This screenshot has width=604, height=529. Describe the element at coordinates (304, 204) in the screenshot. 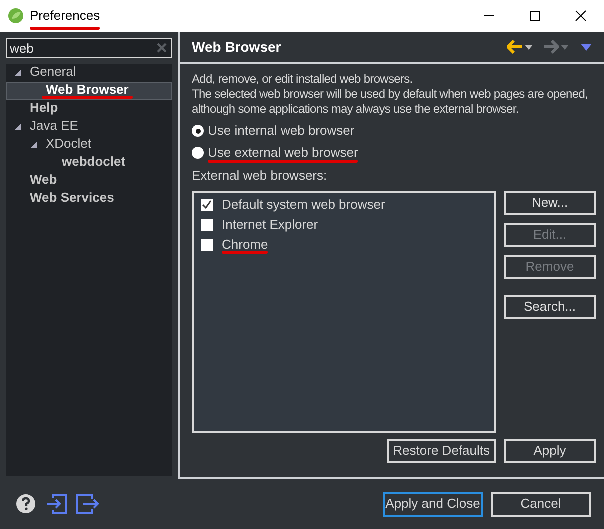

I see `browser-item: Default system web browser` at that location.